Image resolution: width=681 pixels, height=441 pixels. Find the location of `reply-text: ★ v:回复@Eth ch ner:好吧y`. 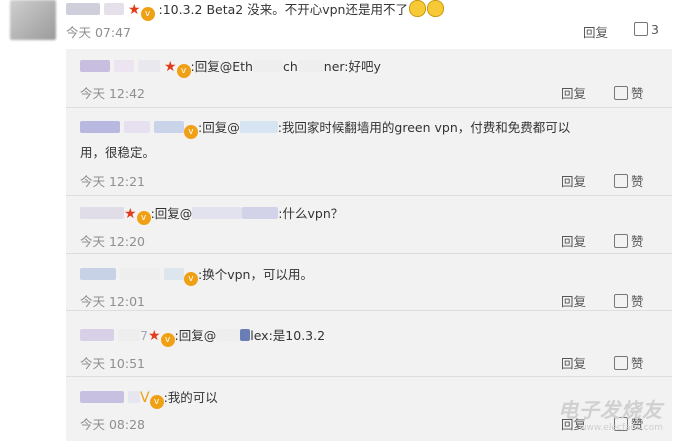

reply-text: ★ v:回复@Eth ch ner:好吧y is located at coordinates (230, 67).